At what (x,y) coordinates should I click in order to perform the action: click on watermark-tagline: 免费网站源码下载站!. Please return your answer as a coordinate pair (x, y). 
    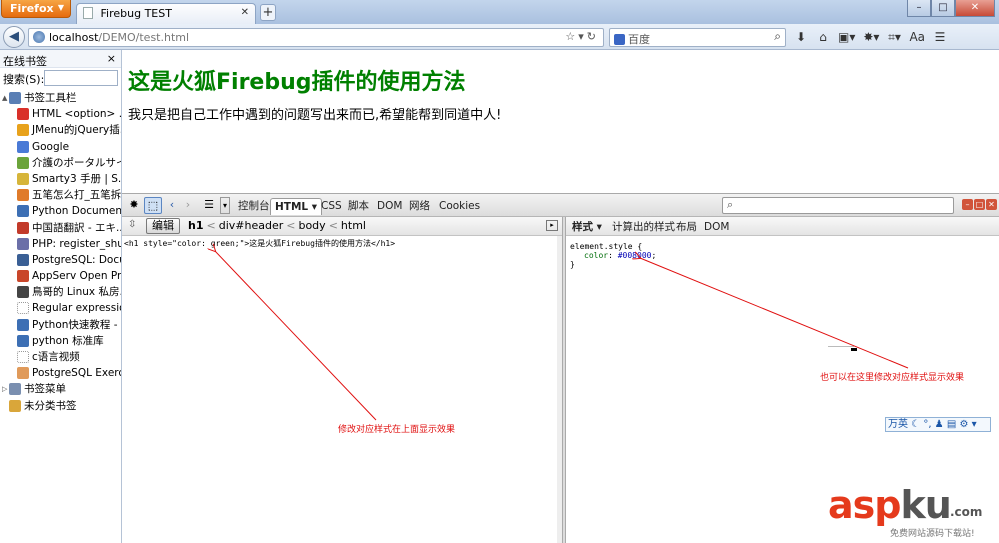
    Looking at the image, I should click on (932, 534).